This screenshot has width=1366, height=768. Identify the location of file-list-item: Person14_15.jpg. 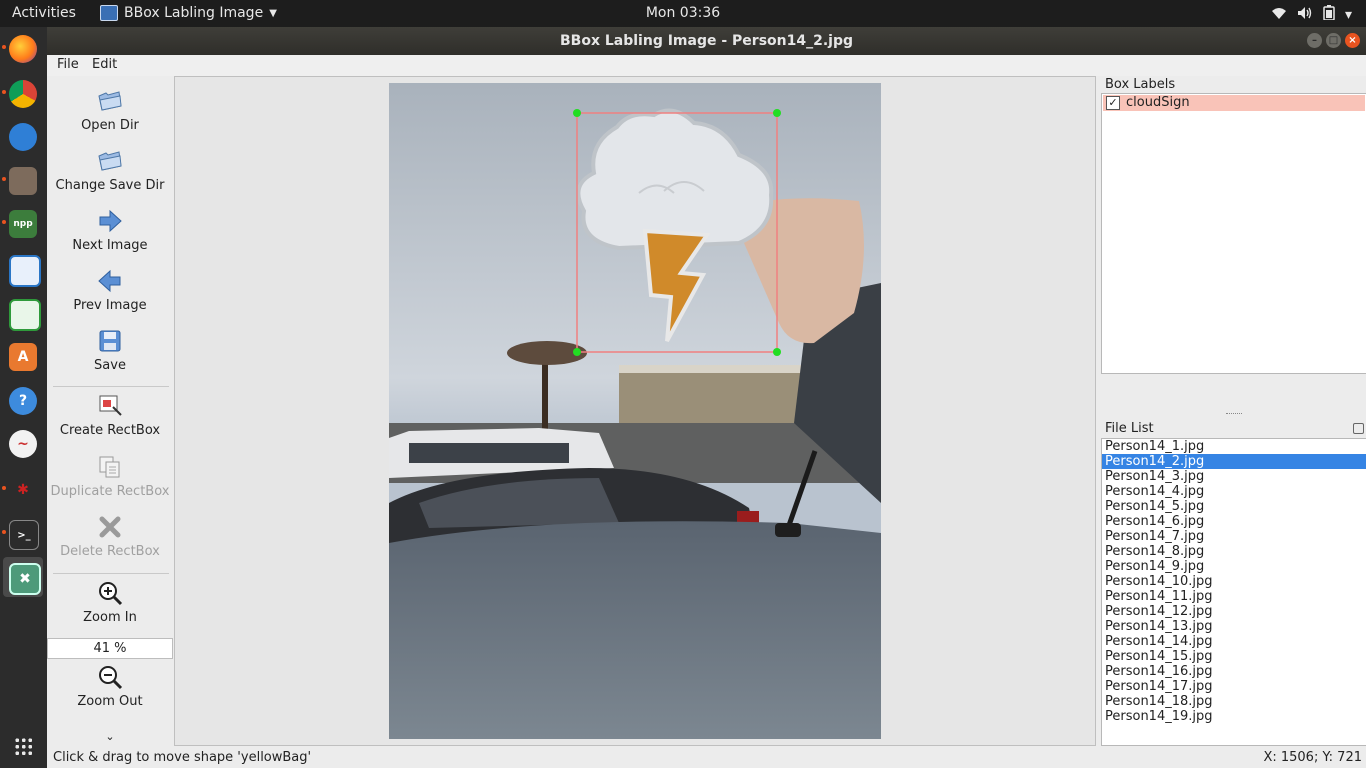
(1234, 656).